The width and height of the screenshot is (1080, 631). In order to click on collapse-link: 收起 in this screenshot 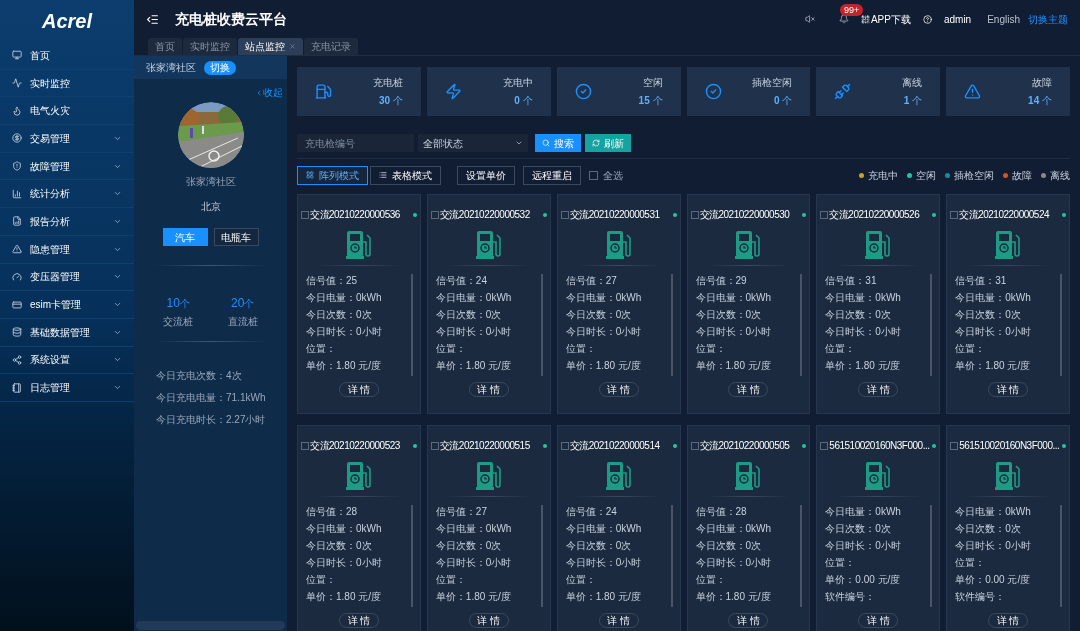, I will do `click(269, 92)`.